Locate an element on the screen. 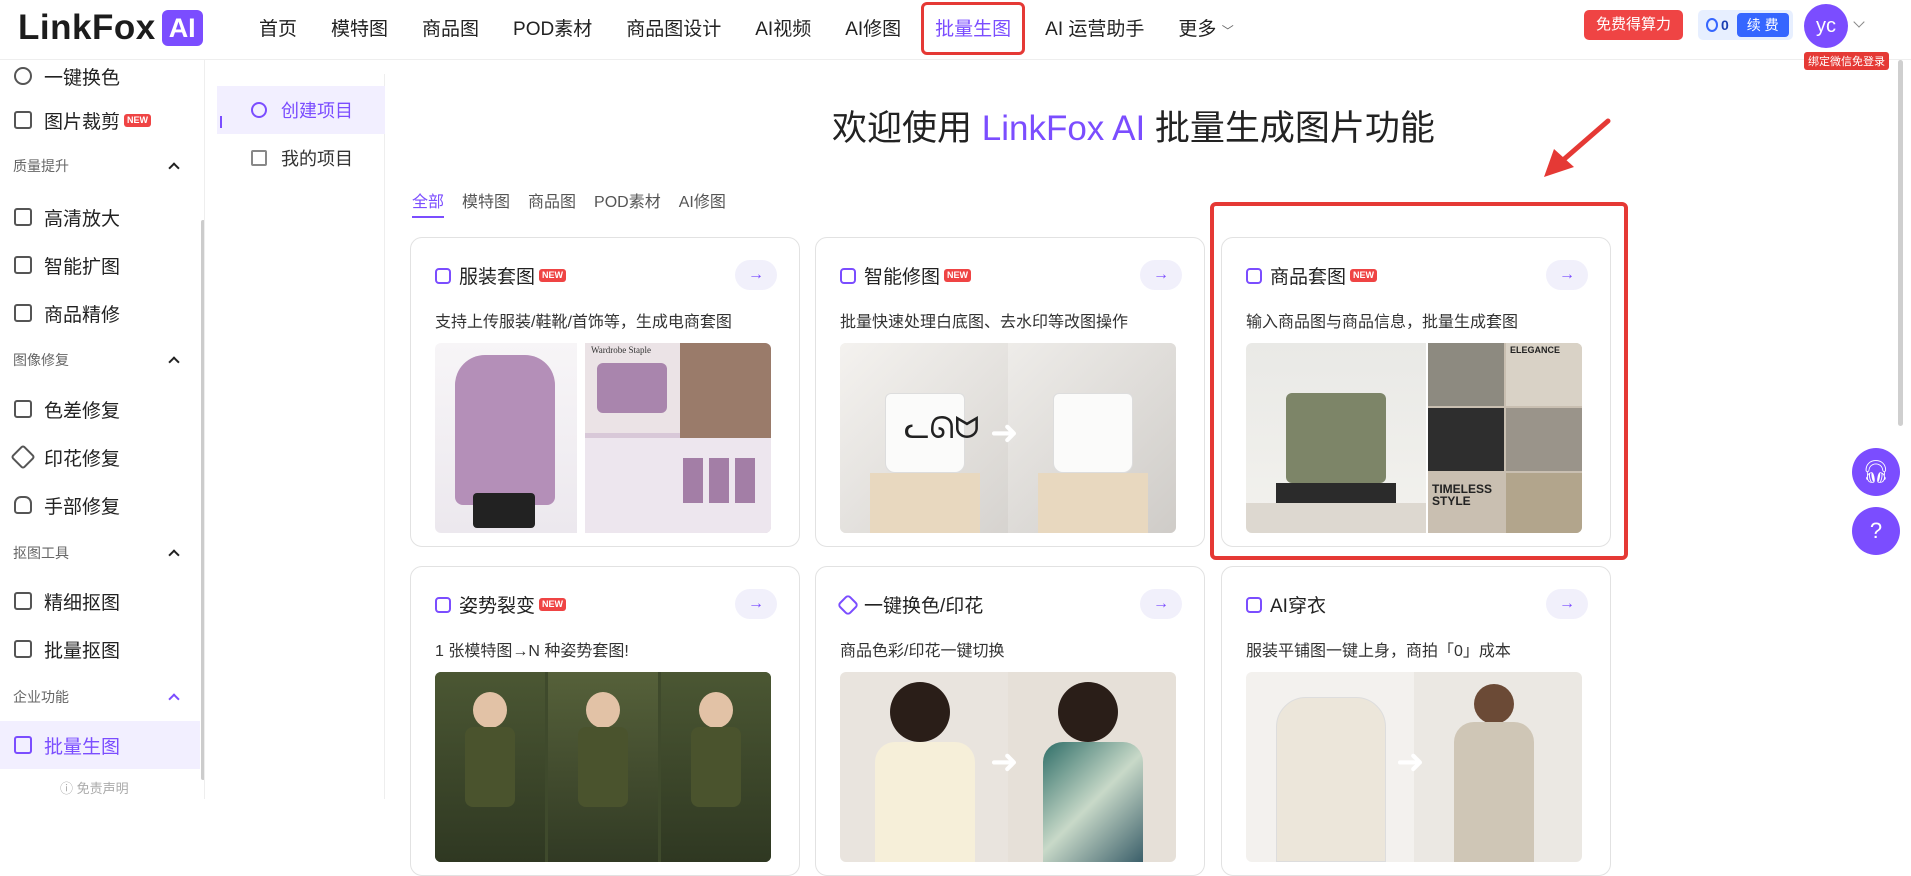 The height and width of the screenshot is (876, 1911). page-title: 欢迎使用 LinkFox AI 批量生成图片功能 is located at coordinates (1133, 125).